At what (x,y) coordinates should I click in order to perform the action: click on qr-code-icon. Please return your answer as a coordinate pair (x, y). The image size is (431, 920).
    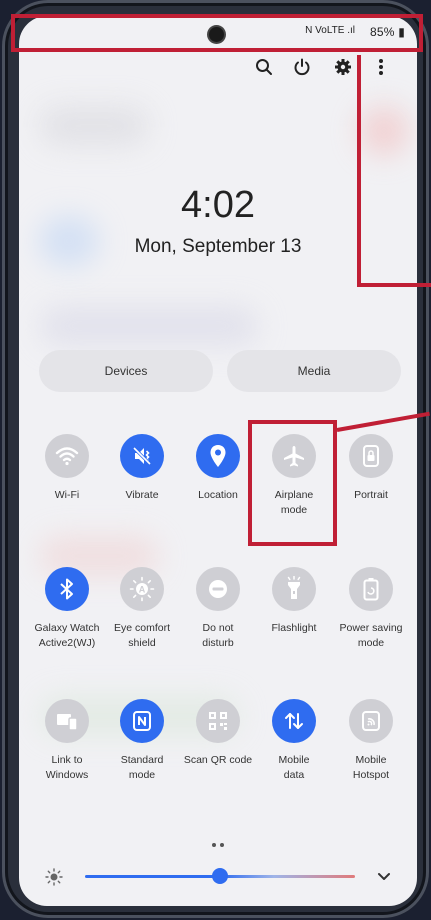
    Looking at the image, I should click on (218, 721).